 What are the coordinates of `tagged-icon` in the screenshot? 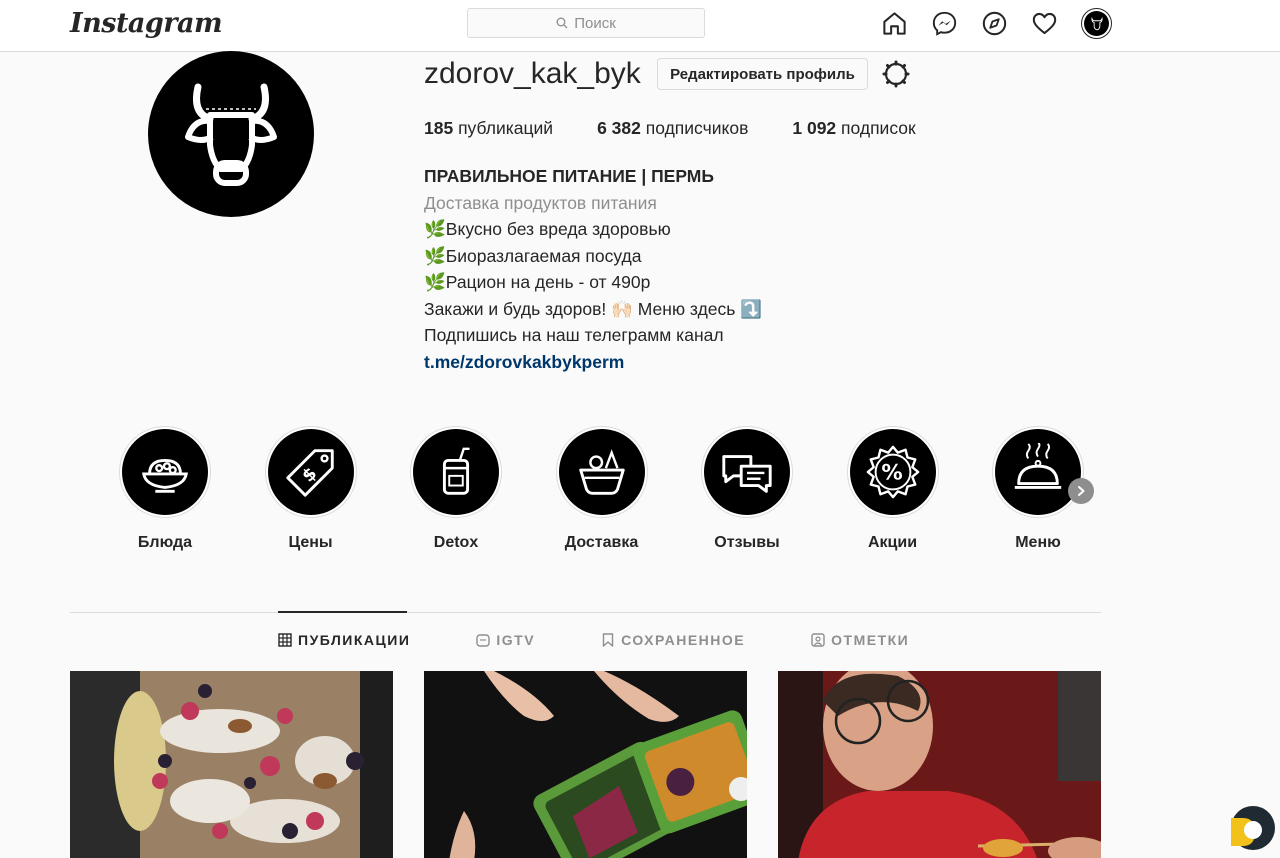 It's located at (818, 640).